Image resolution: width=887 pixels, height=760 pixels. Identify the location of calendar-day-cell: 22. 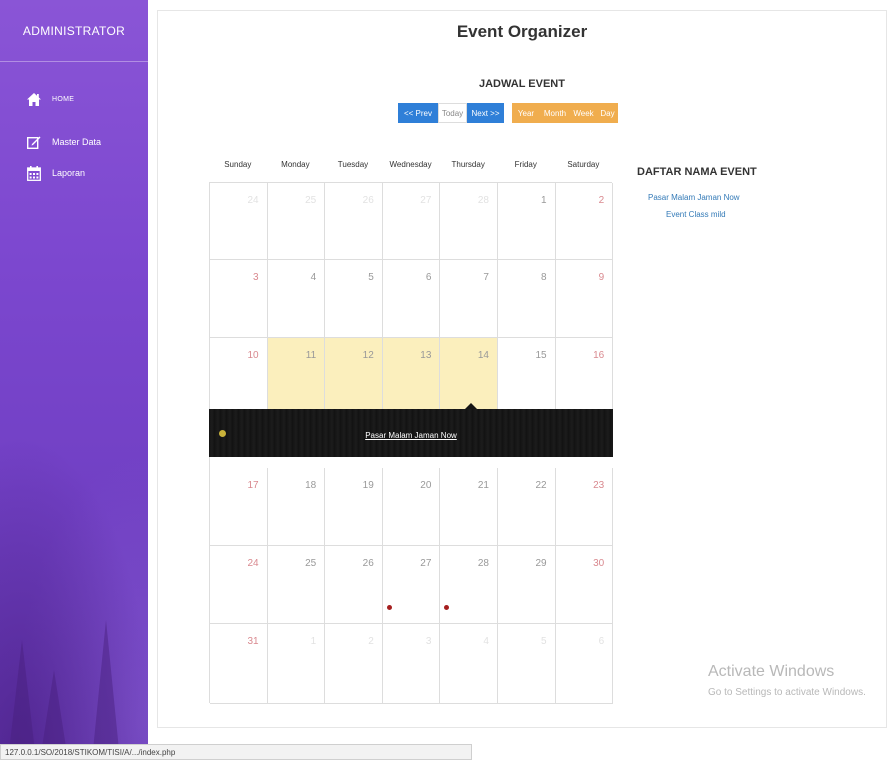
(527, 507).